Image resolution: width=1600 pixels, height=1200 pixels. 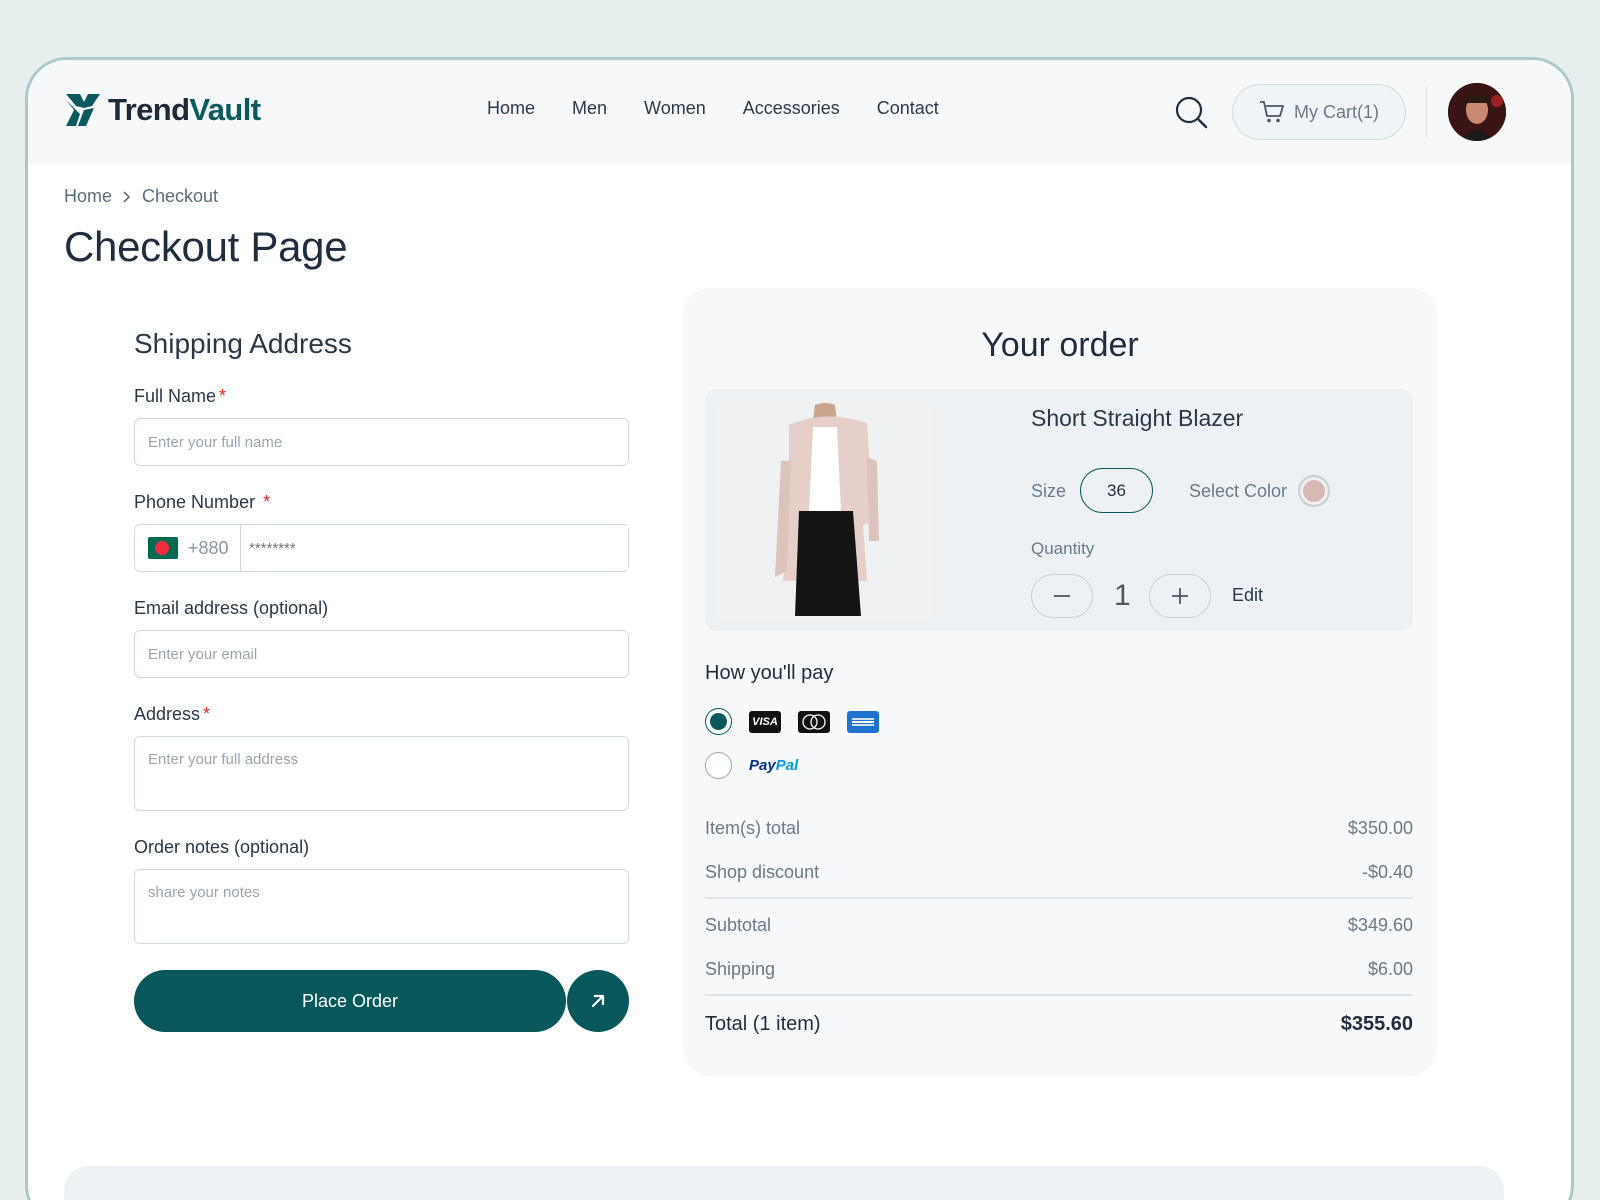 What do you see at coordinates (675, 108) in the screenshot?
I see `nav-item-women: Women` at bounding box center [675, 108].